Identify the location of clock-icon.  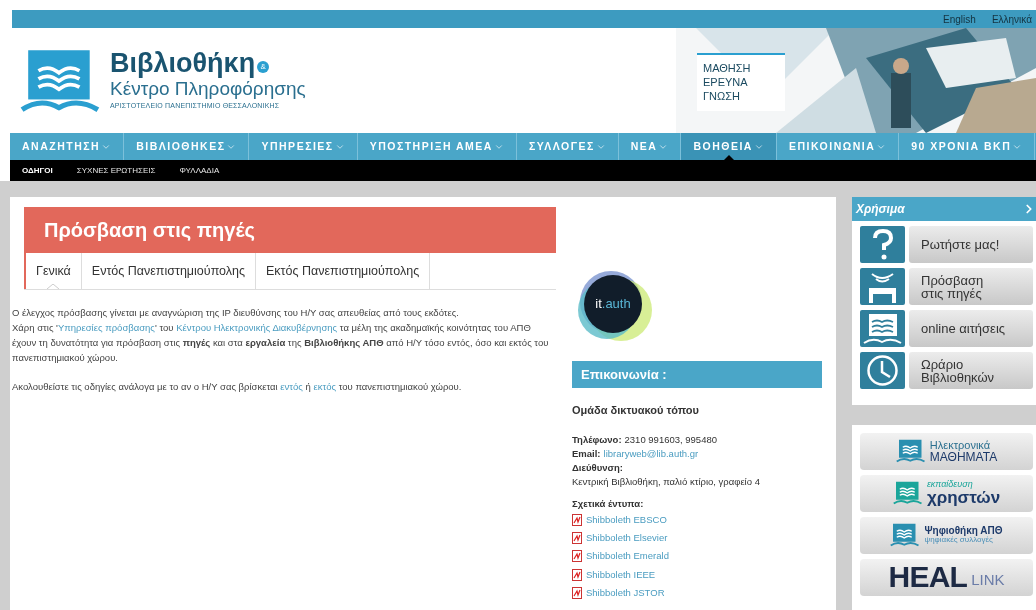
(882, 370).